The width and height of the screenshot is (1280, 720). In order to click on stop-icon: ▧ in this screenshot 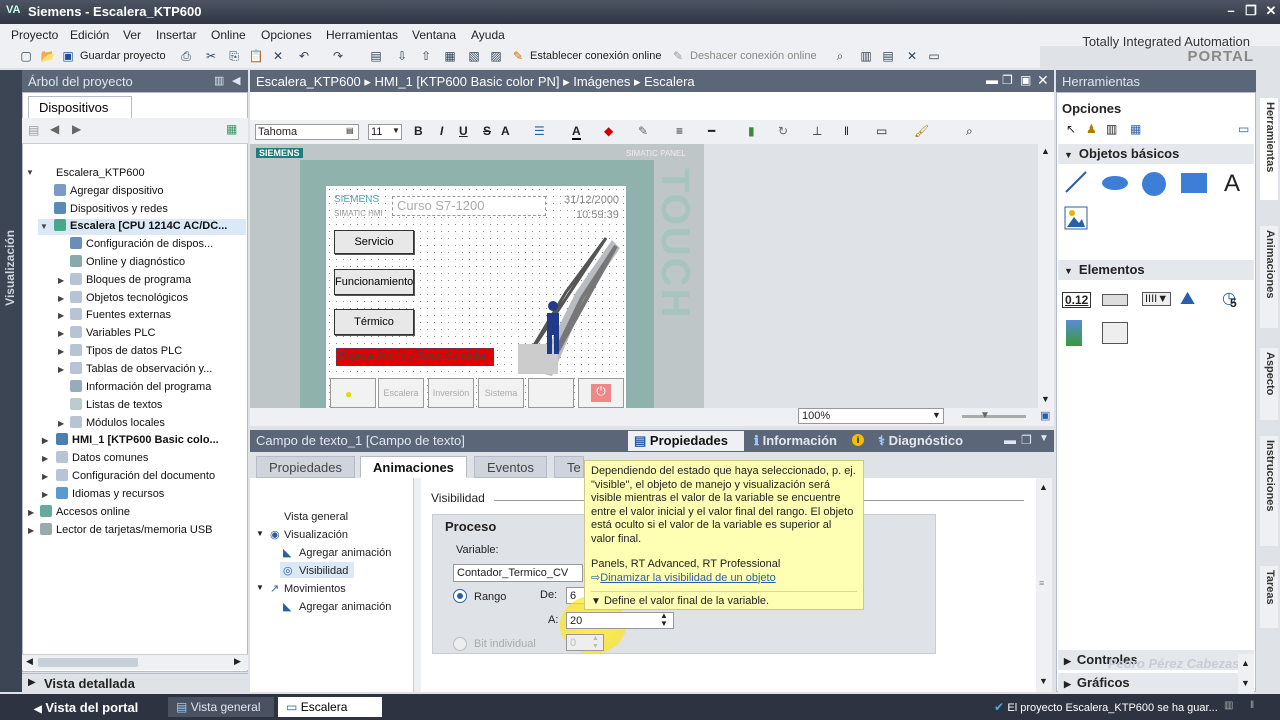, I will do `click(474, 56)`.